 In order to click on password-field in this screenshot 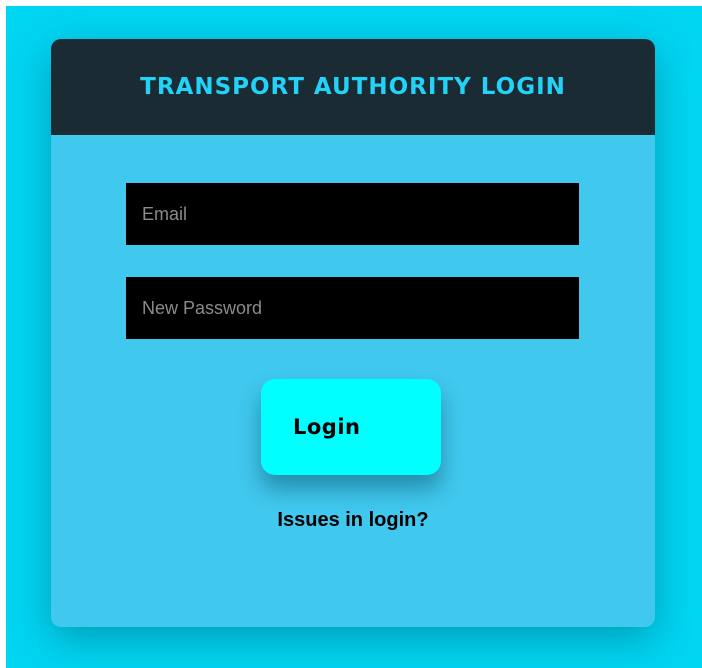, I will do `click(352, 308)`.